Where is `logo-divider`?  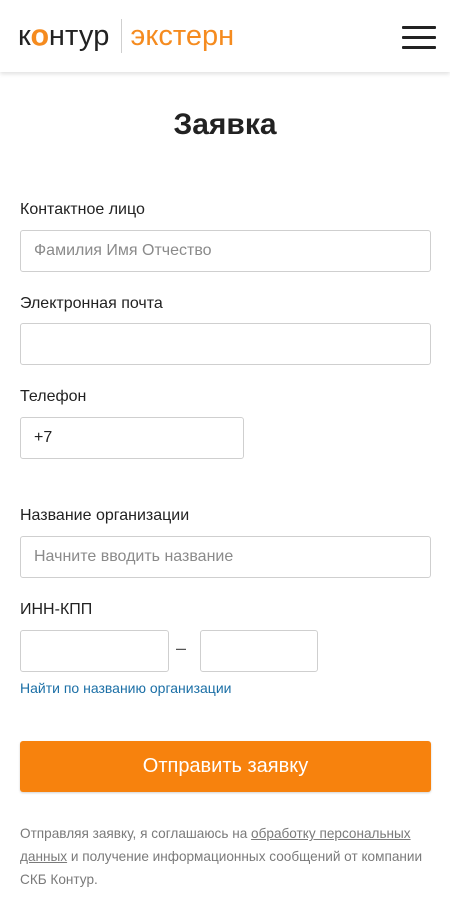
logo-divider is located at coordinates (121, 36).